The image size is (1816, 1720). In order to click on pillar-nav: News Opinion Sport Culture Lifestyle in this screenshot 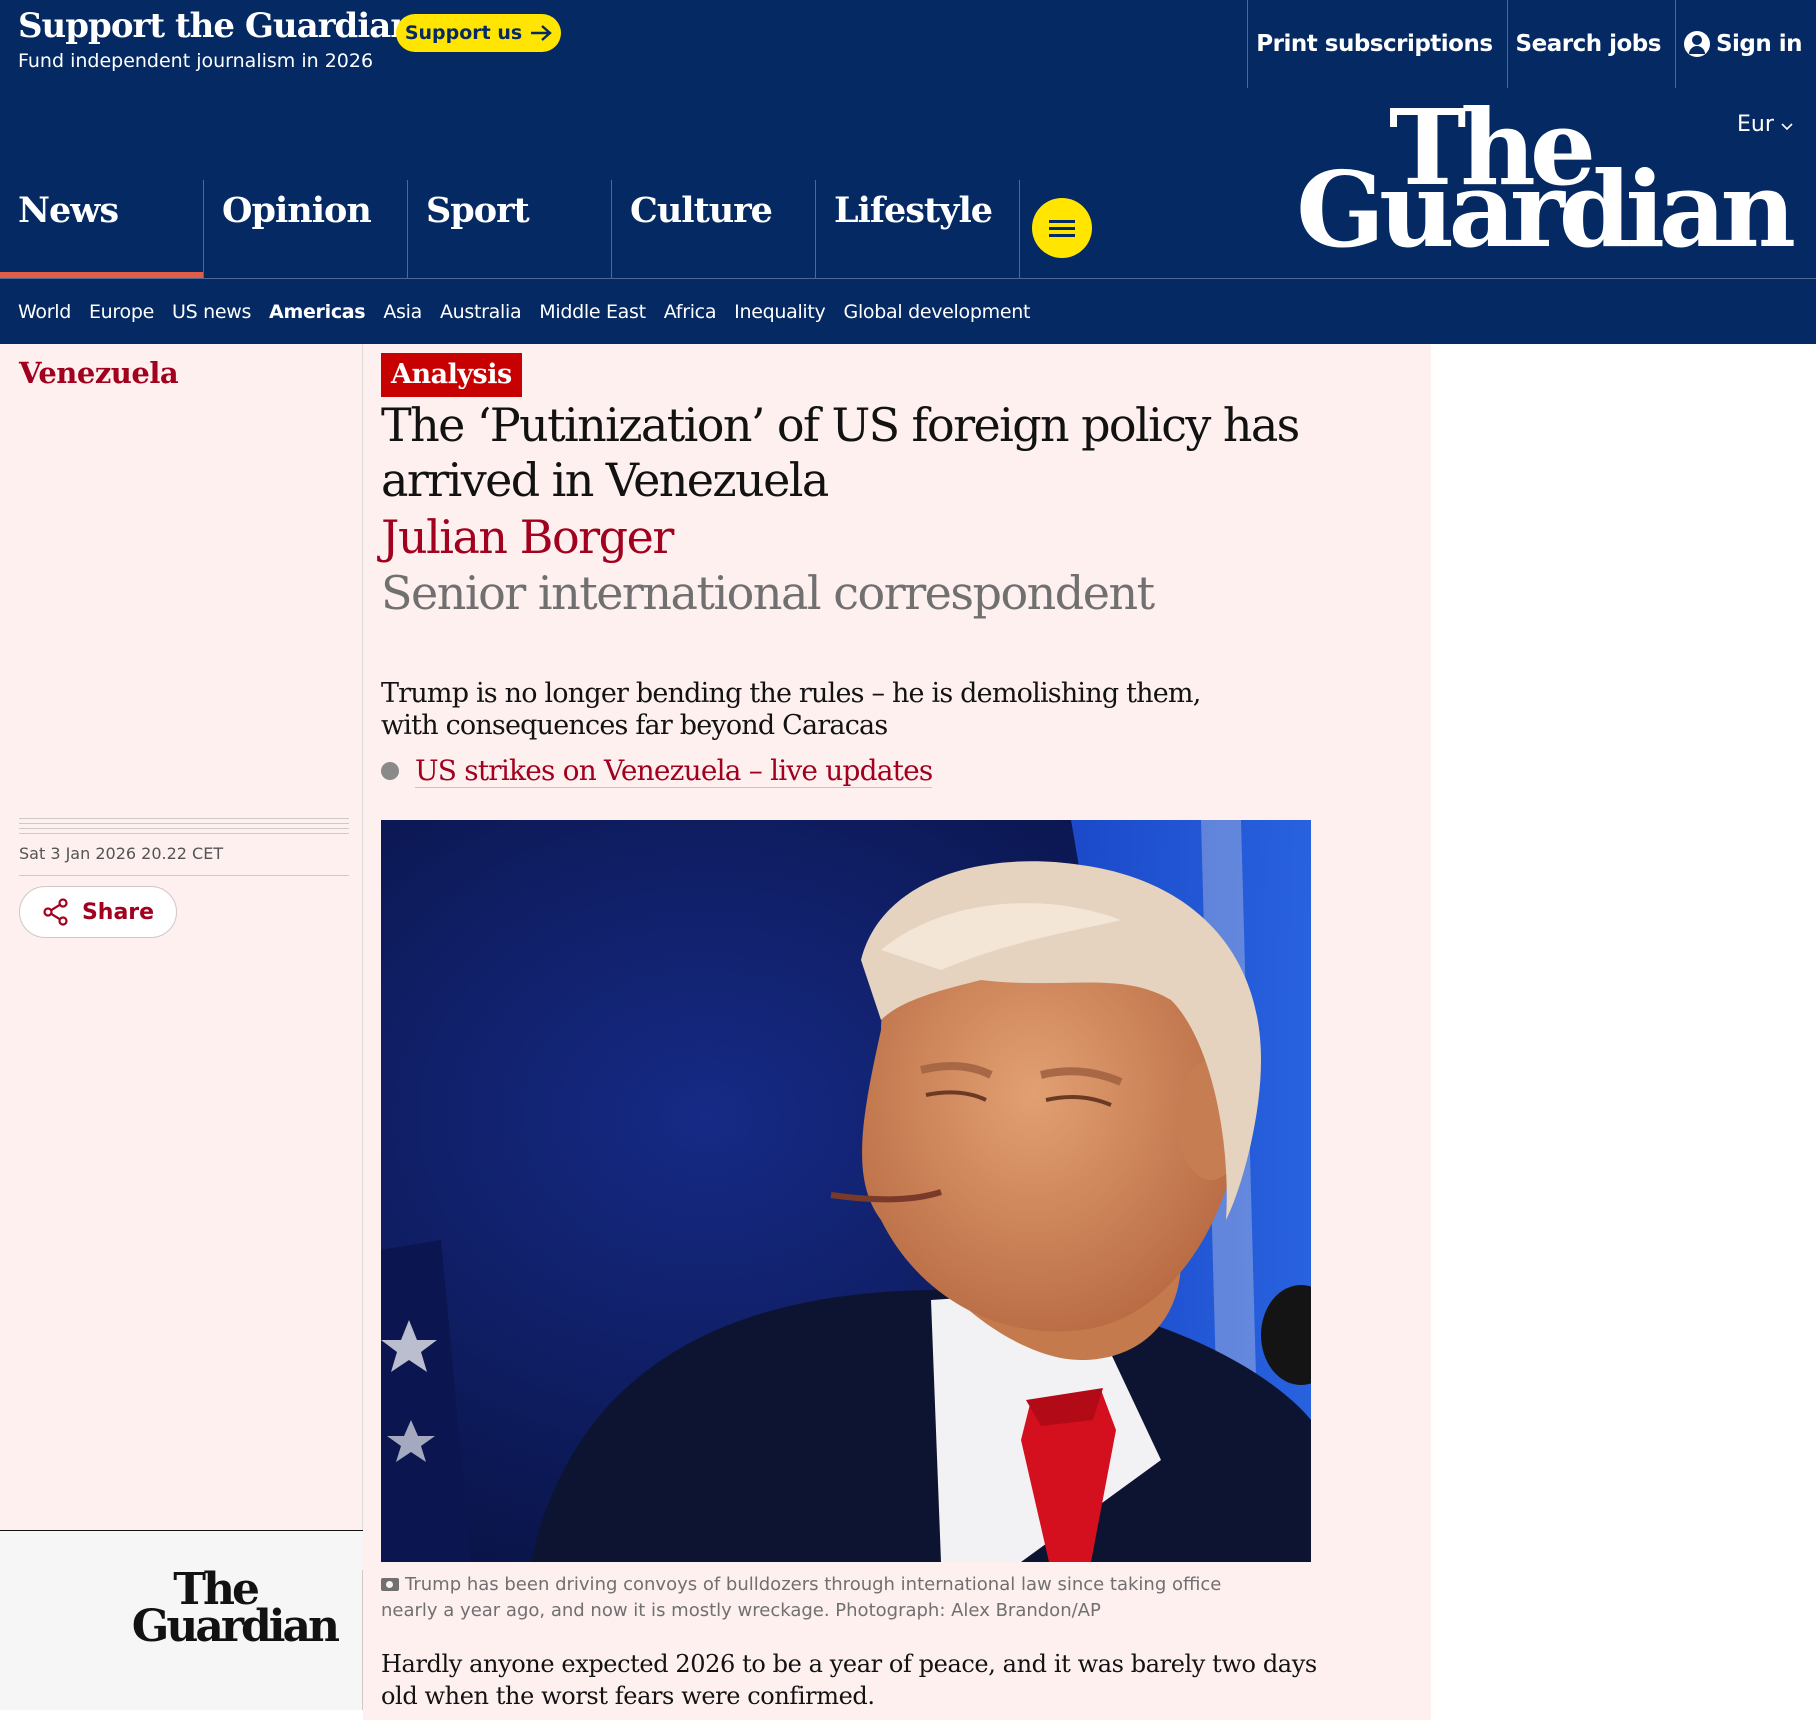, I will do `click(546, 229)`.